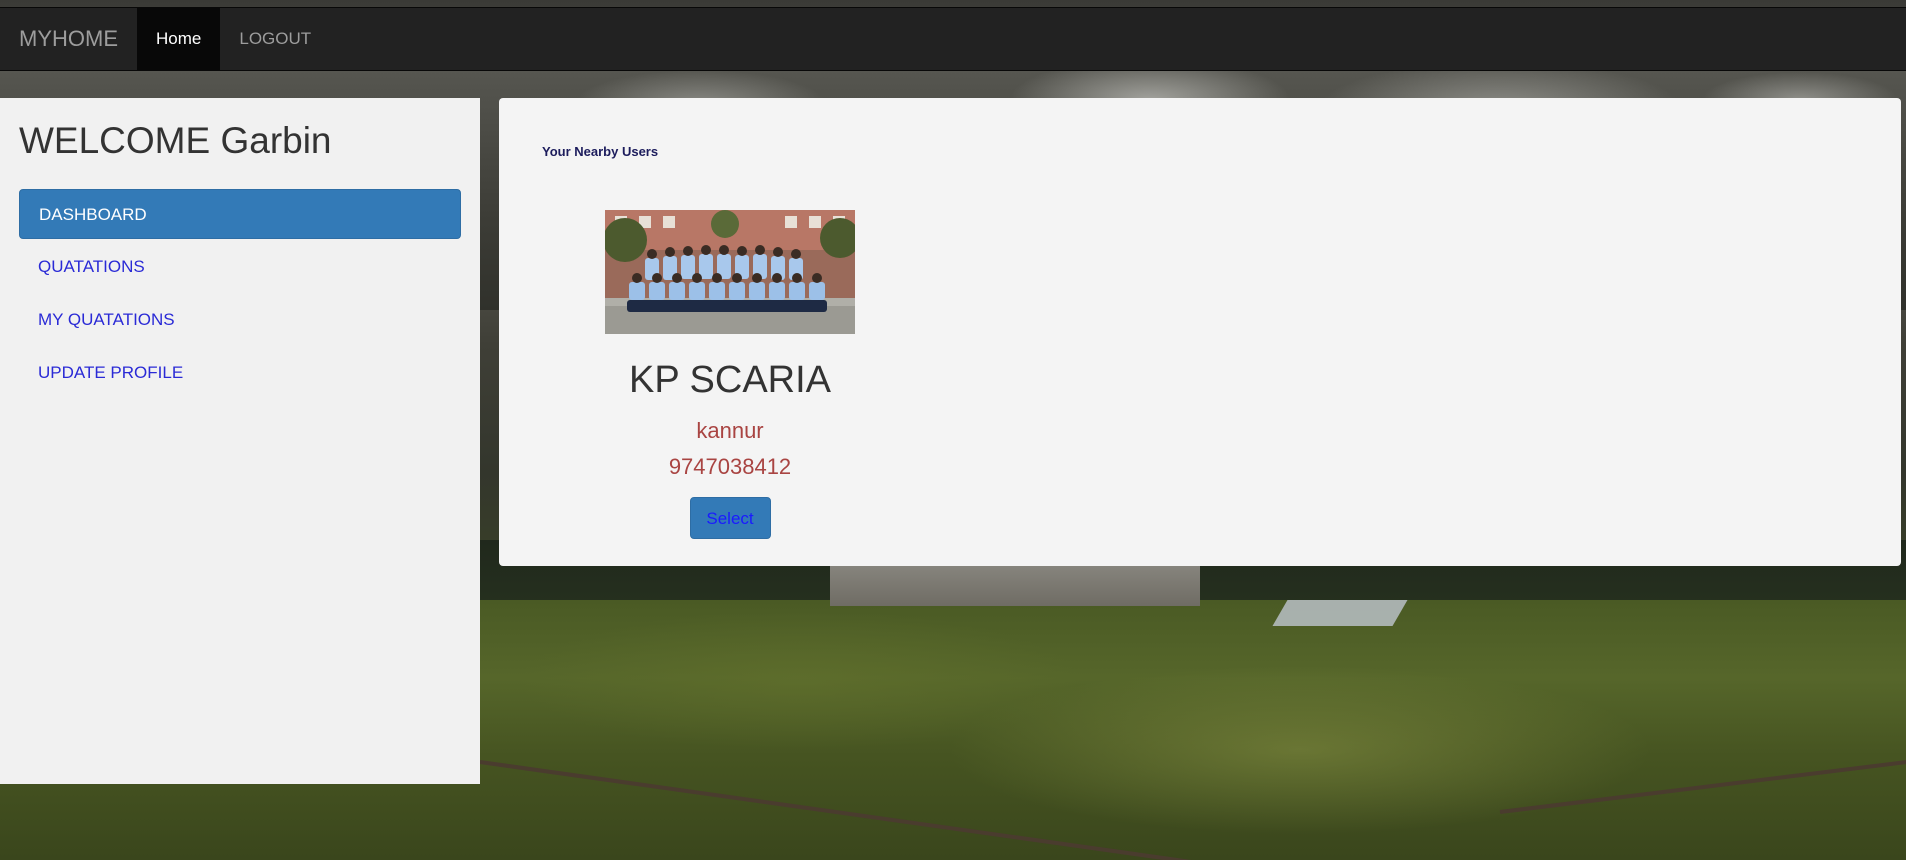 The height and width of the screenshot is (860, 1906). I want to click on user-location: kannur, so click(730, 430).